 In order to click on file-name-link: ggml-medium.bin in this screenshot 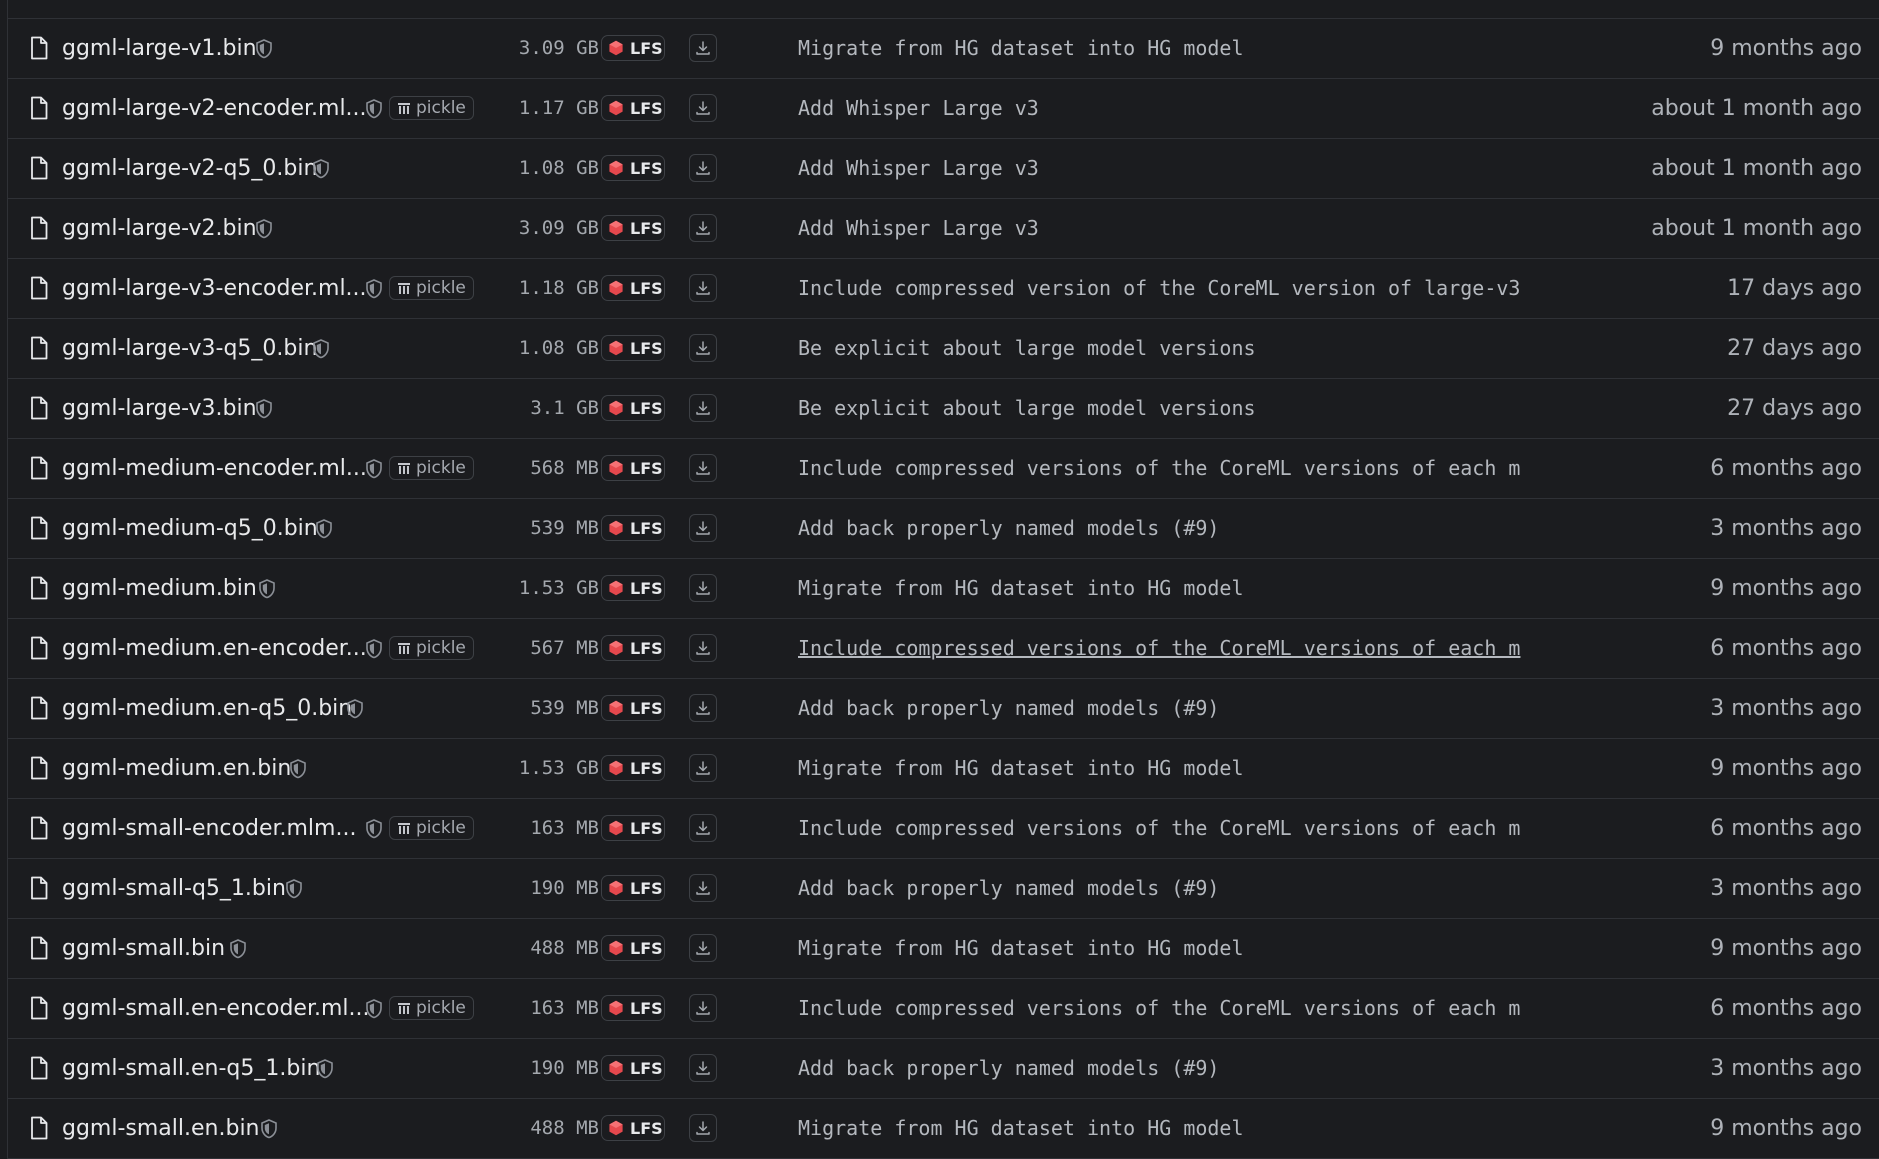, I will do `click(159, 588)`.